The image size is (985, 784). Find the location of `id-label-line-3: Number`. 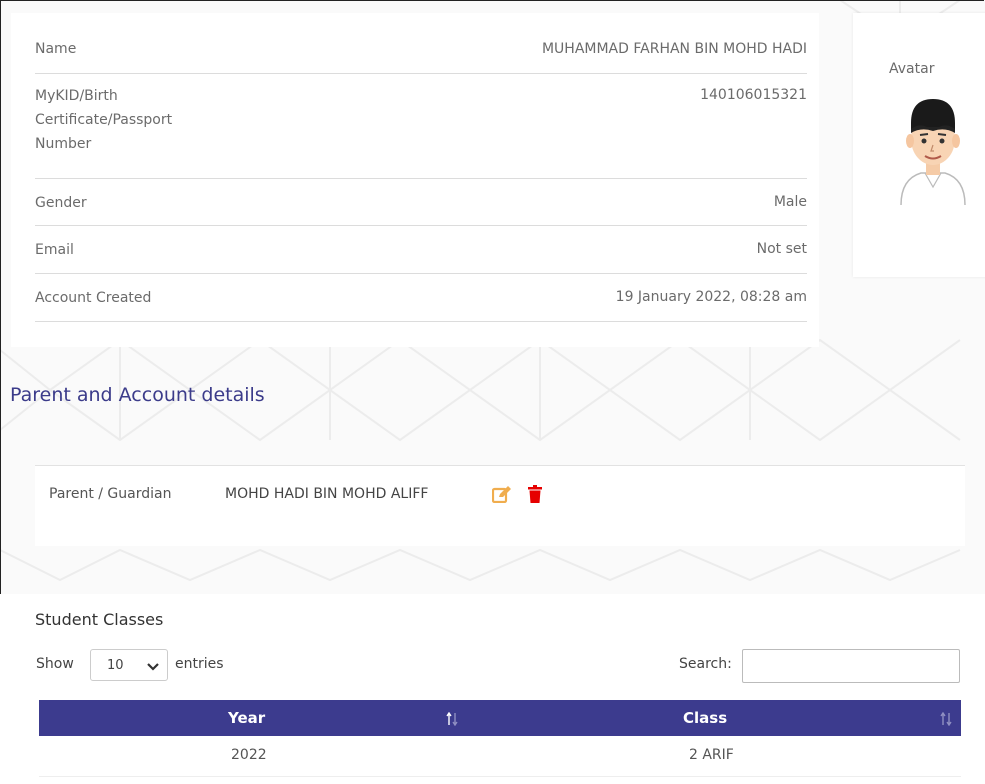

id-label-line-3: Number is located at coordinates (63, 144).